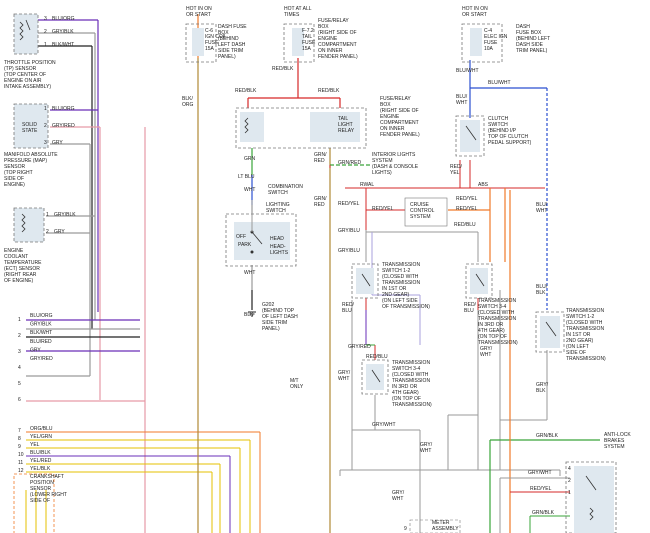 Image resolution: width=650 pixels, height=533 pixels. I want to click on ts12a-label-7: OF TRANSMISSION), so click(406, 307).